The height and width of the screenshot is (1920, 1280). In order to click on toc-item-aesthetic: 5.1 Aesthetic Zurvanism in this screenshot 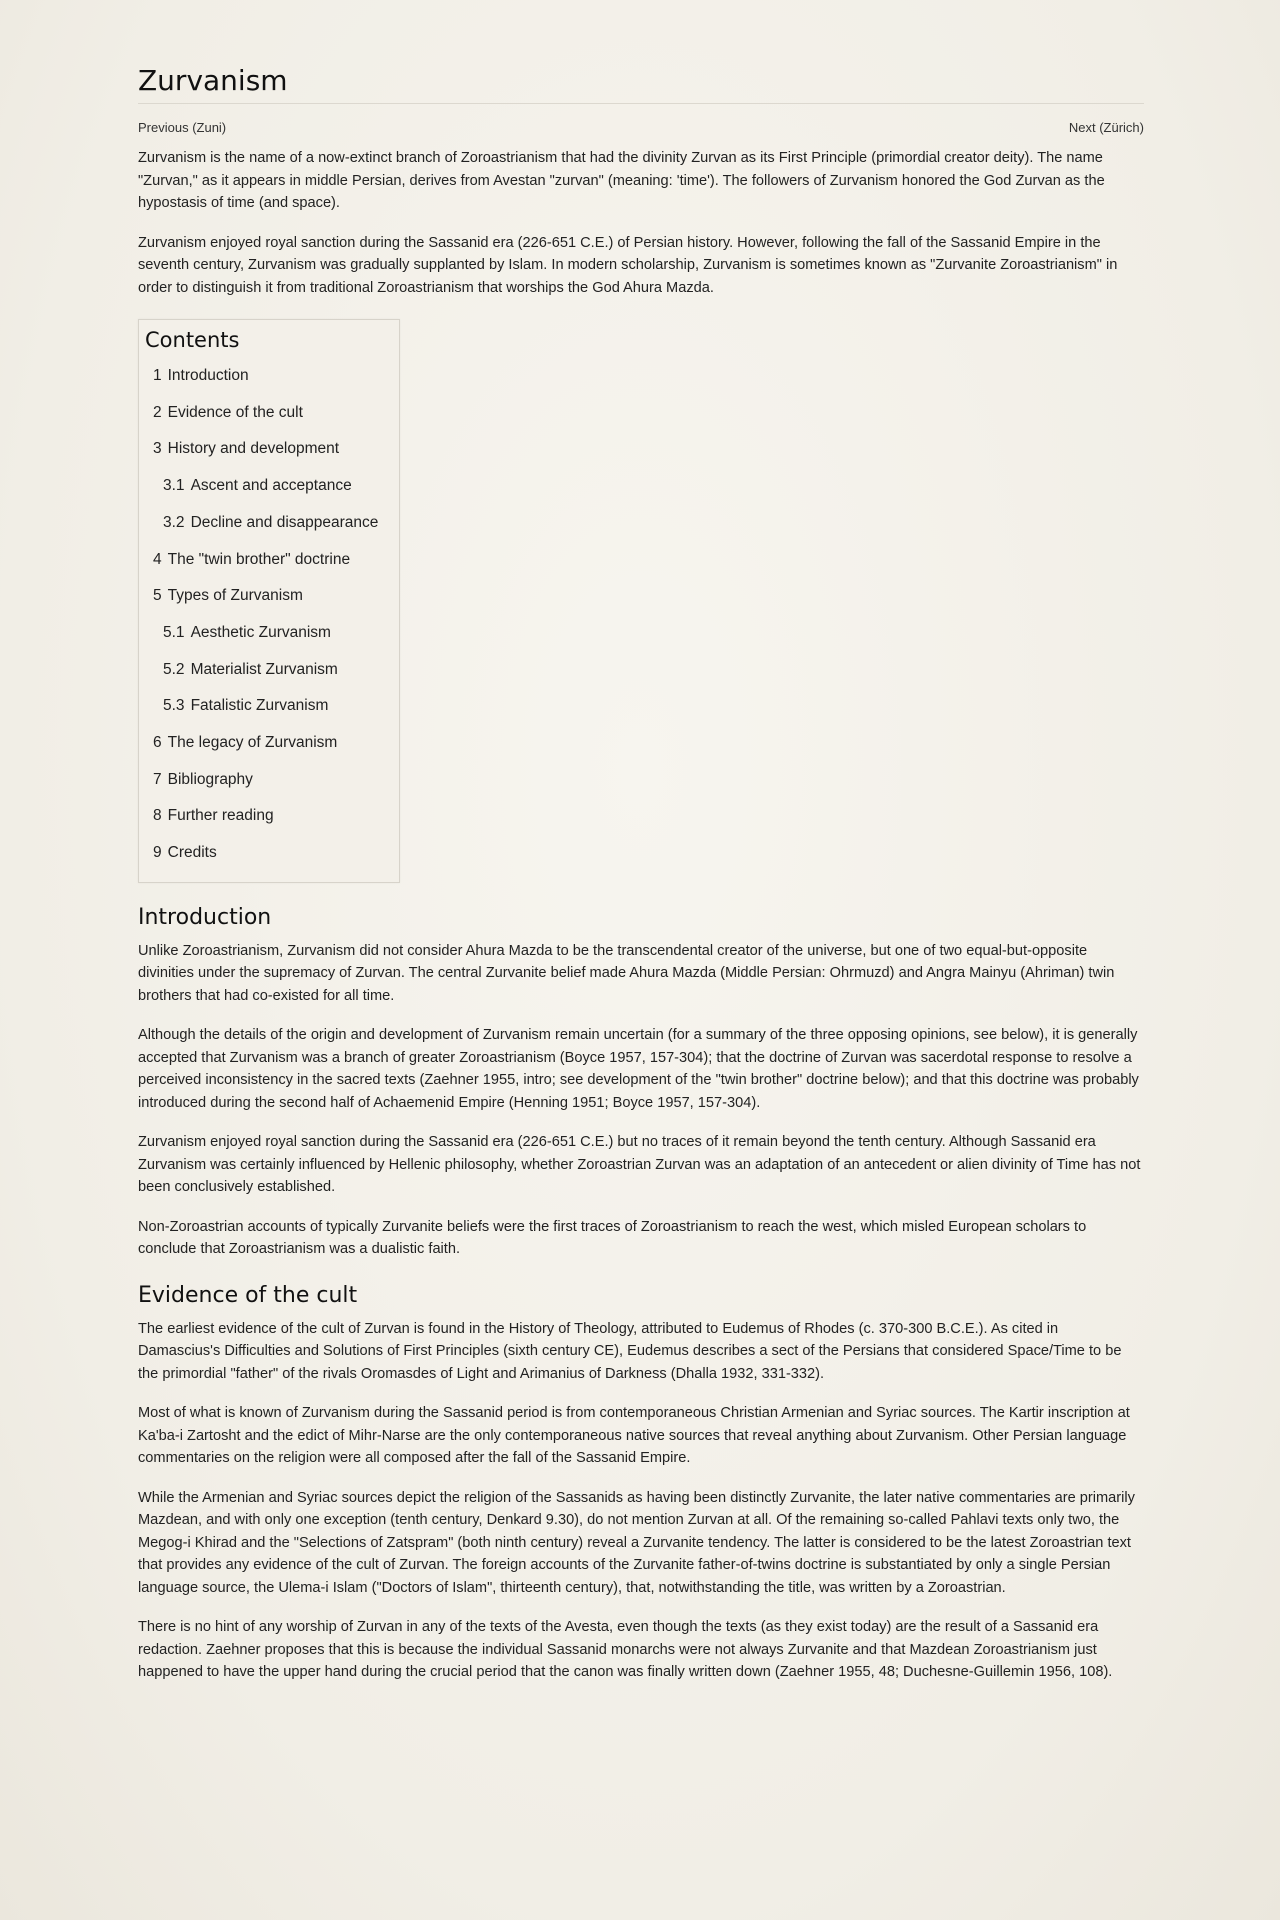, I will do `click(272, 633)`.